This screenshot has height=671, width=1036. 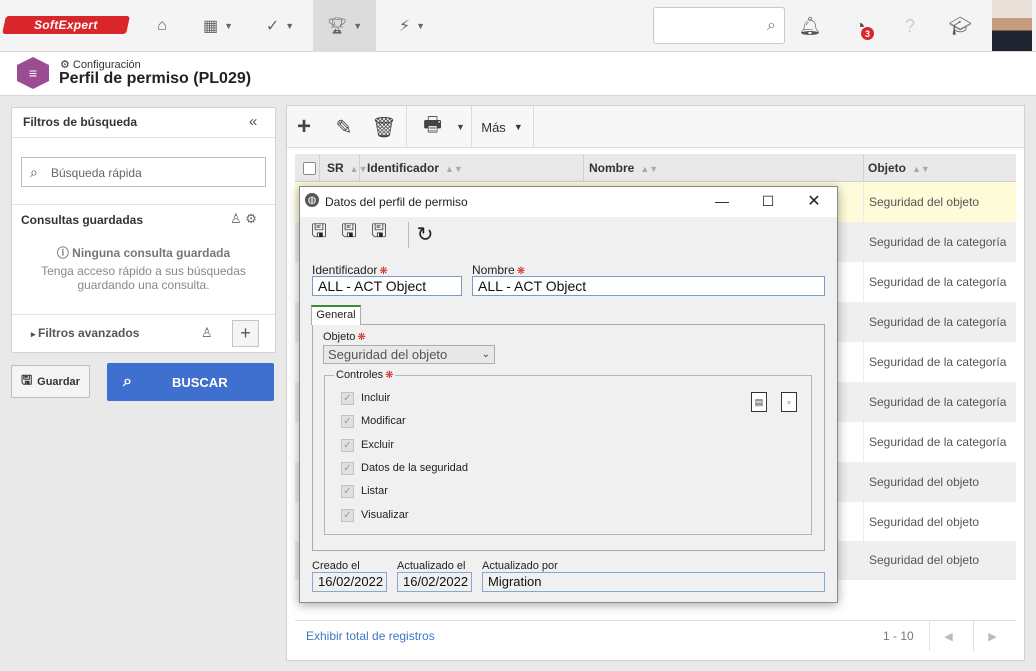 I want to click on created-label: Creado el, so click(x=336, y=566).